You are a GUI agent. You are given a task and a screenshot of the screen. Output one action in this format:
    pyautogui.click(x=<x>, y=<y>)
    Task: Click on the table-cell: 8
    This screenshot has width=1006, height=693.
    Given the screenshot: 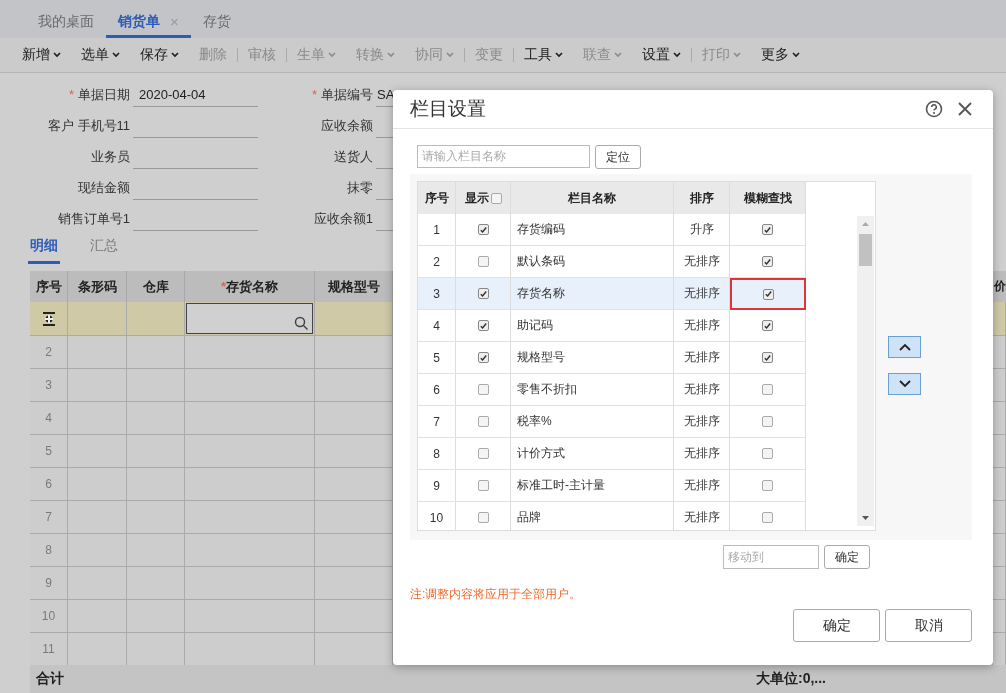 What is the action you would take?
    pyautogui.click(x=437, y=454)
    